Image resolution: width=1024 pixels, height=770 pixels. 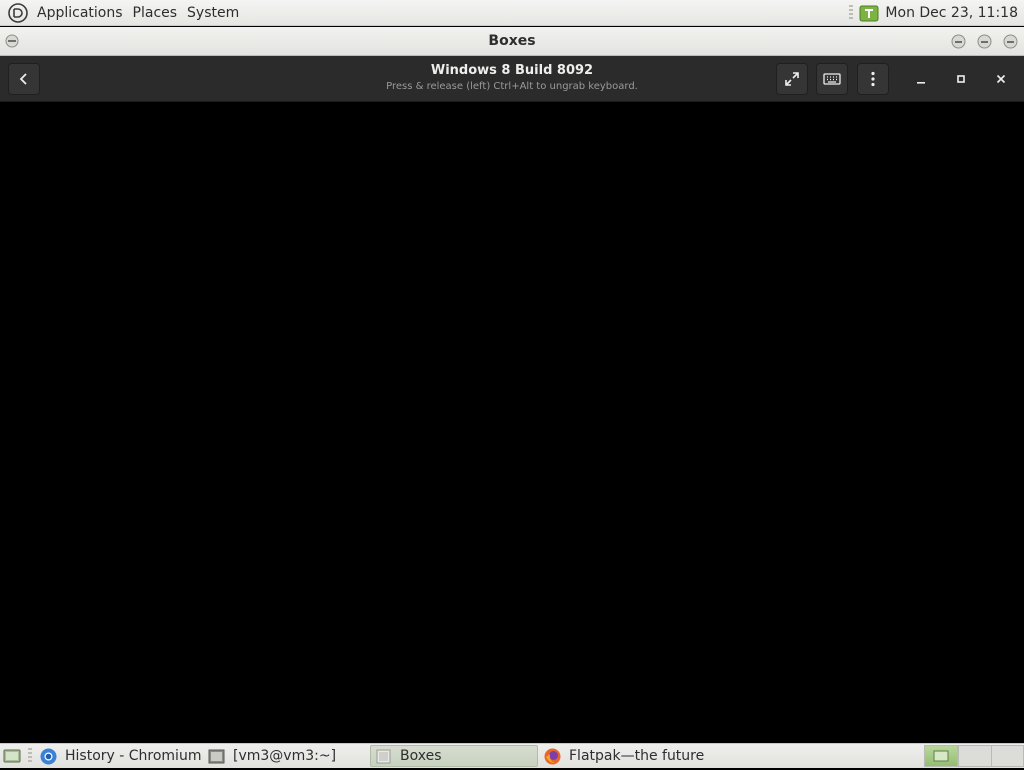 I want to click on close-icon, so click(x=1001, y=79).